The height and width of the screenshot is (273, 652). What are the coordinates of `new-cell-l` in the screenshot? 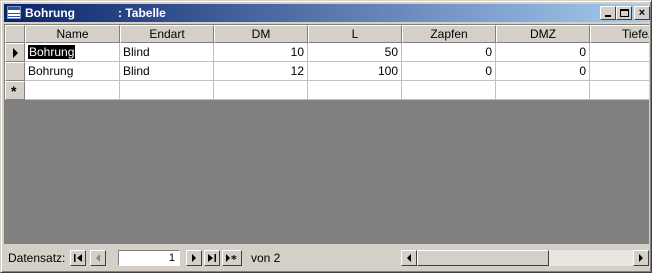 It's located at (355, 90).